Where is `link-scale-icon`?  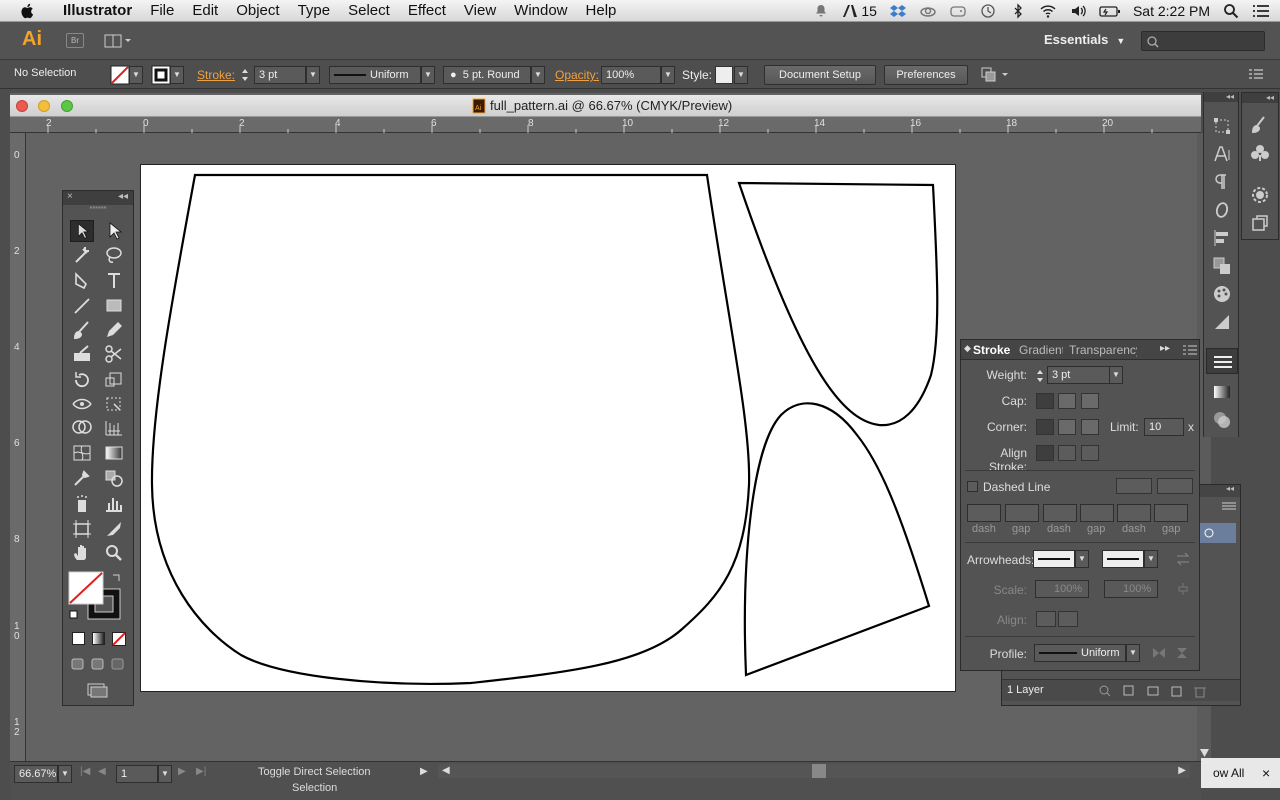
link-scale-icon is located at coordinates (1183, 589).